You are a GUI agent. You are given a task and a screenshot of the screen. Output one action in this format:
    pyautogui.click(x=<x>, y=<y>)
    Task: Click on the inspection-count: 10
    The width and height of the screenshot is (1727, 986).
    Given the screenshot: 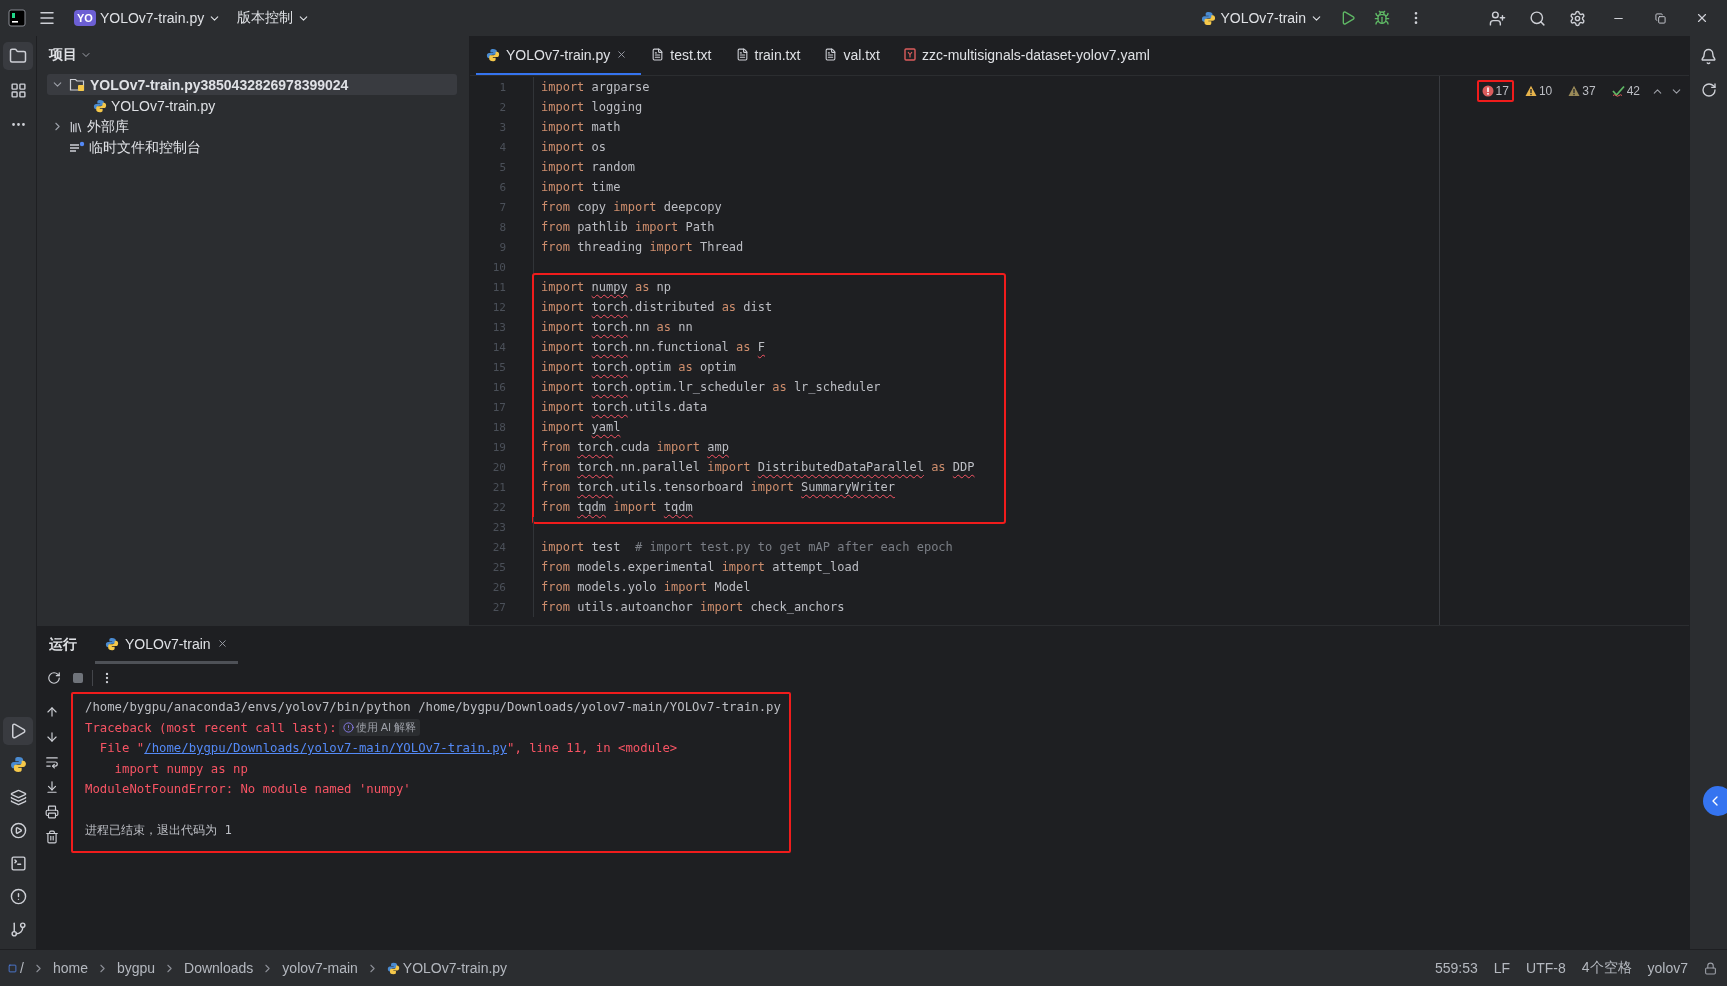 What is the action you would take?
    pyautogui.click(x=1538, y=91)
    